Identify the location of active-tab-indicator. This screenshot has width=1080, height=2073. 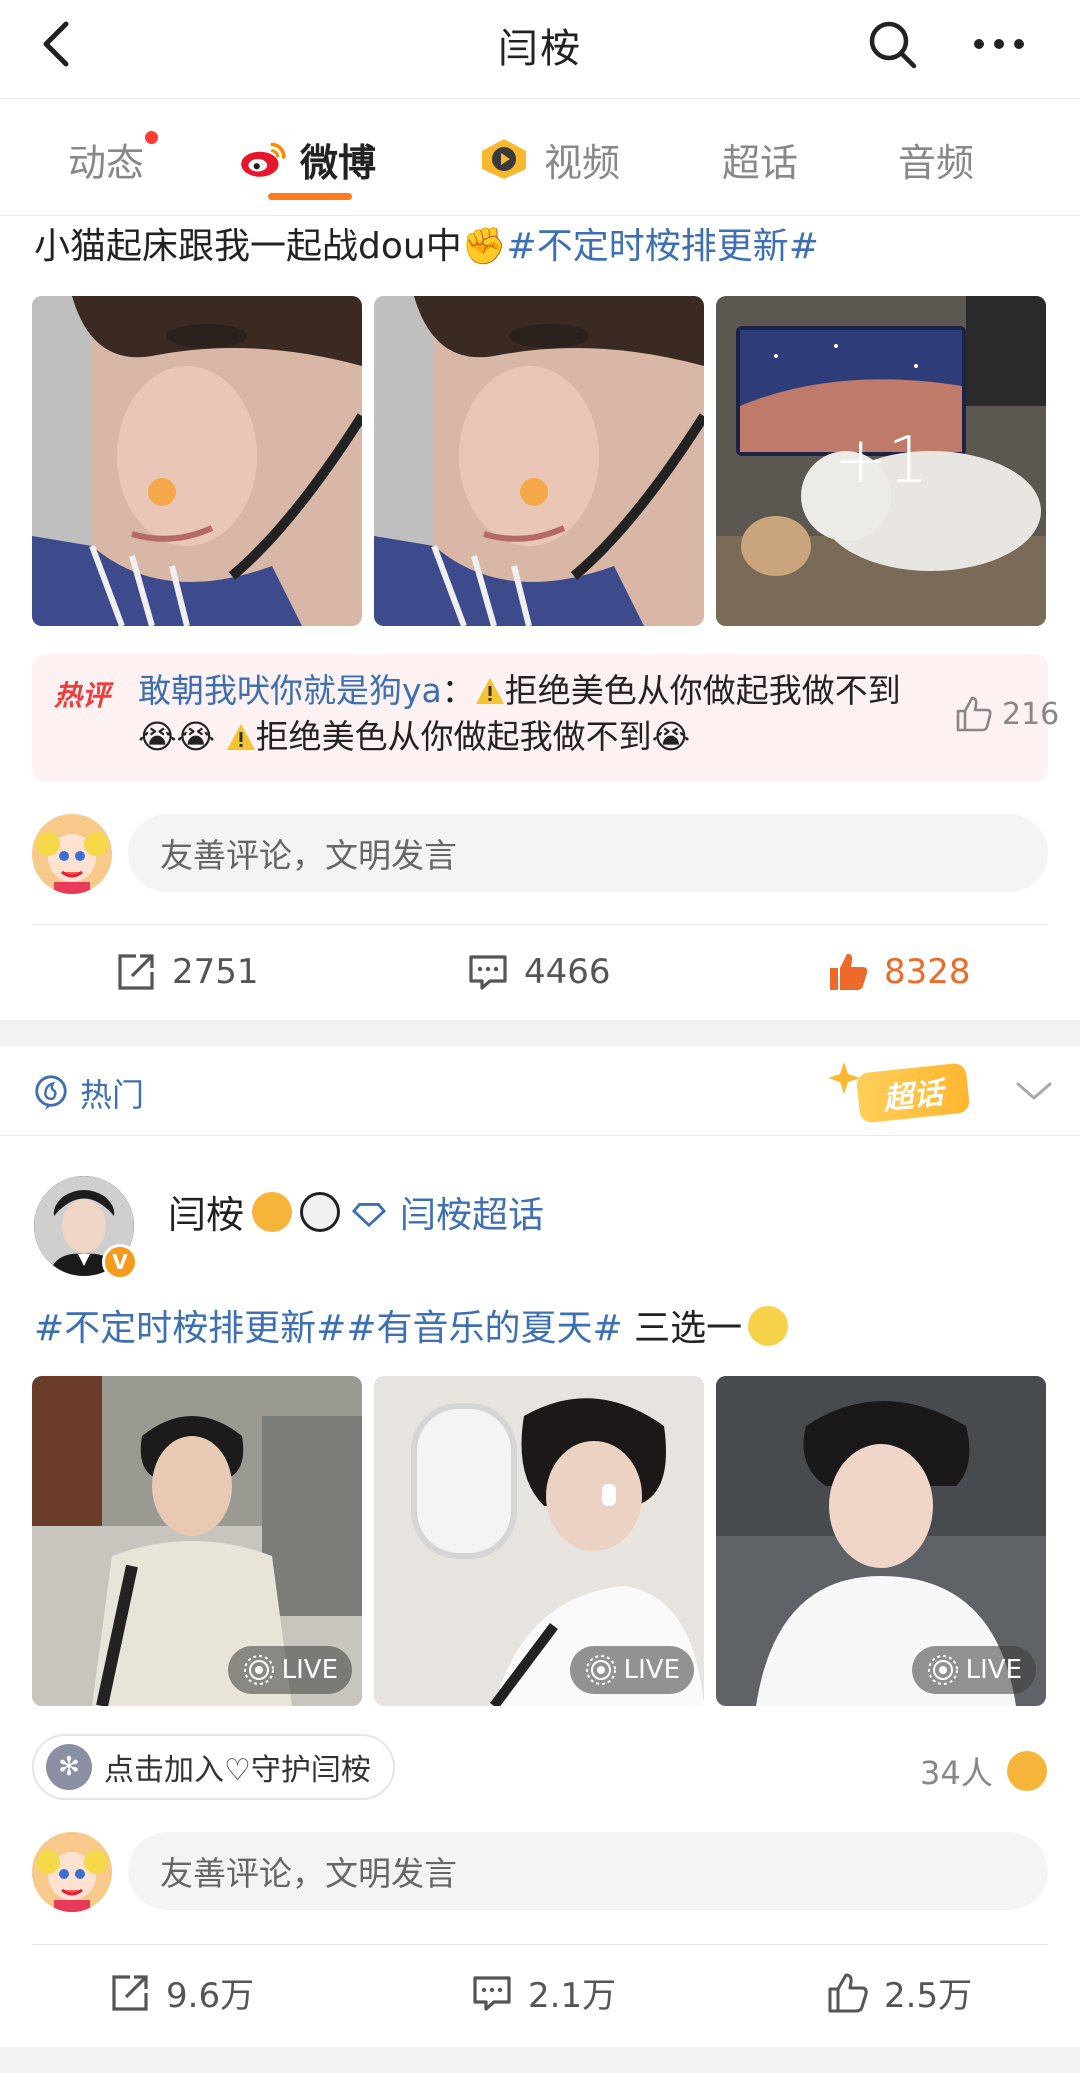
(310, 196).